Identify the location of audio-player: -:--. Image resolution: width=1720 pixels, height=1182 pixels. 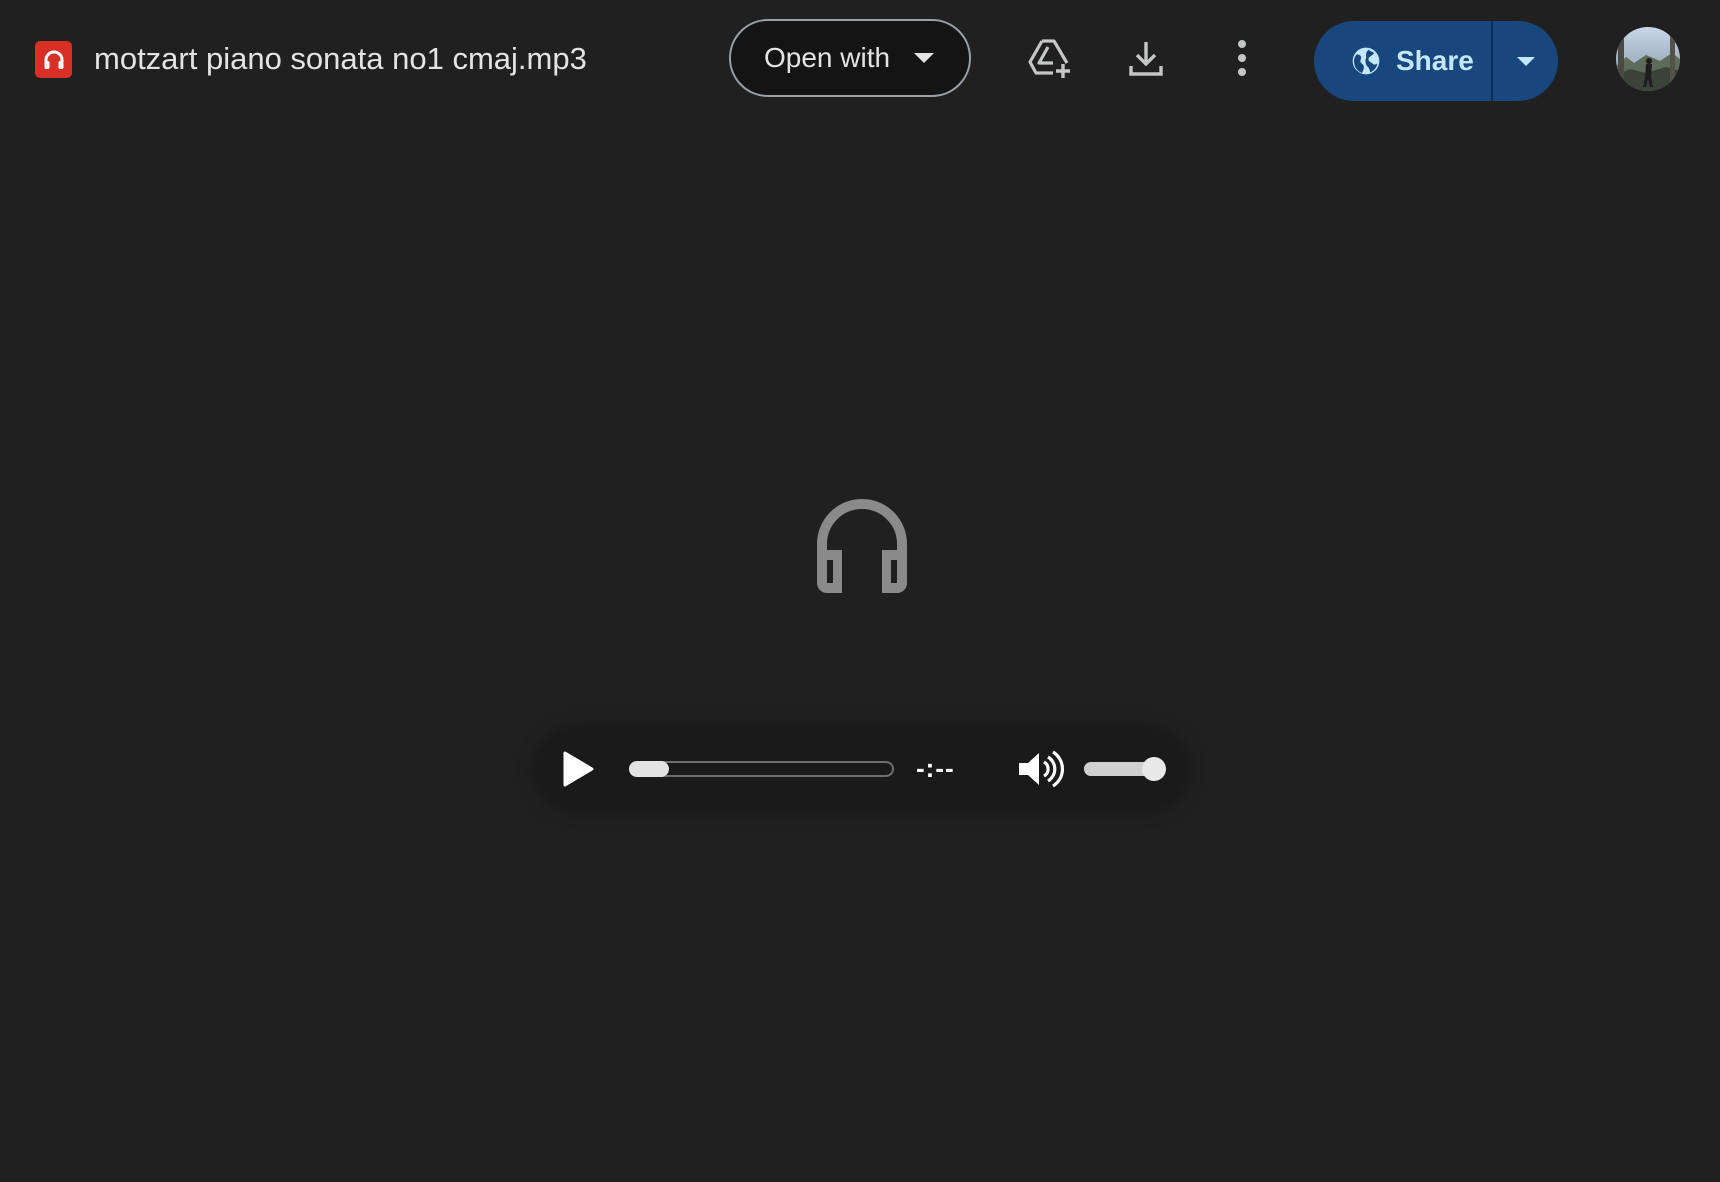
(861, 769).